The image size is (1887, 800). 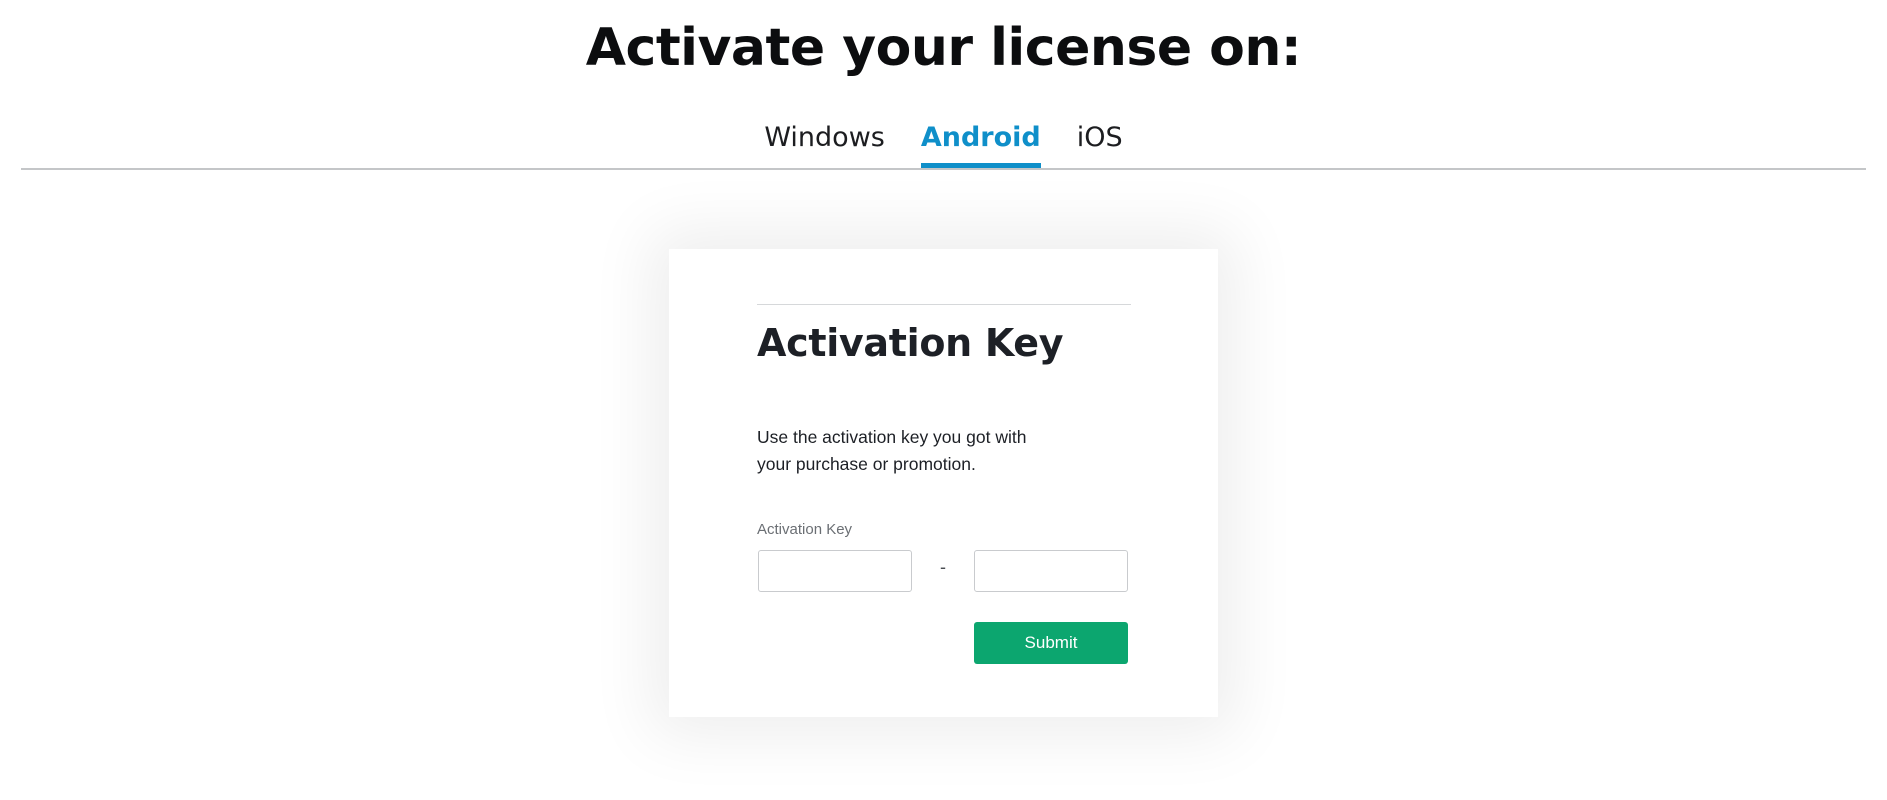 I want to click on description-line-2: your purchase or promotion., so click(x=866, y=464).